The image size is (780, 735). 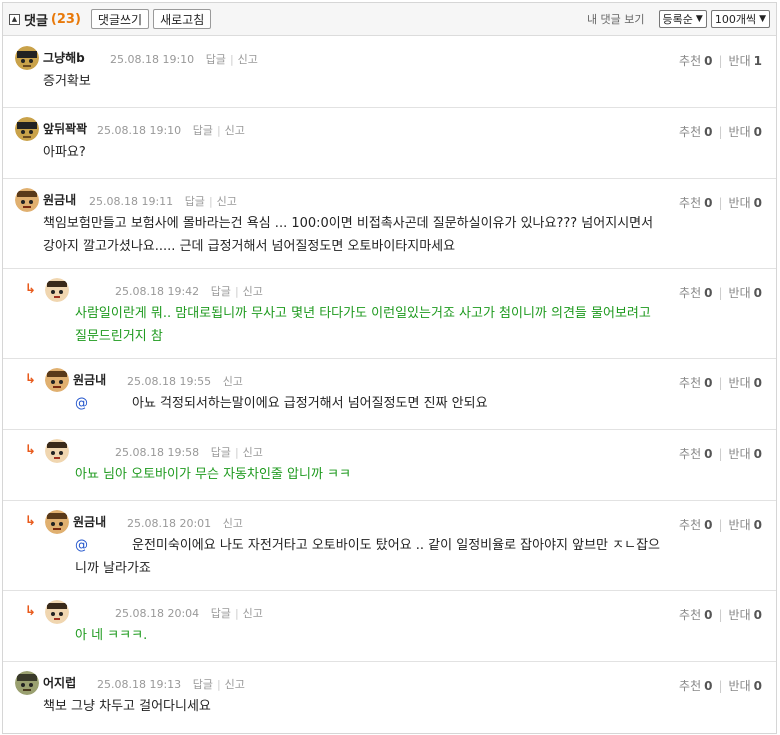 I want to click on comment-meta: 25.08.18 19:55 신고, so click(x=185, y=381).